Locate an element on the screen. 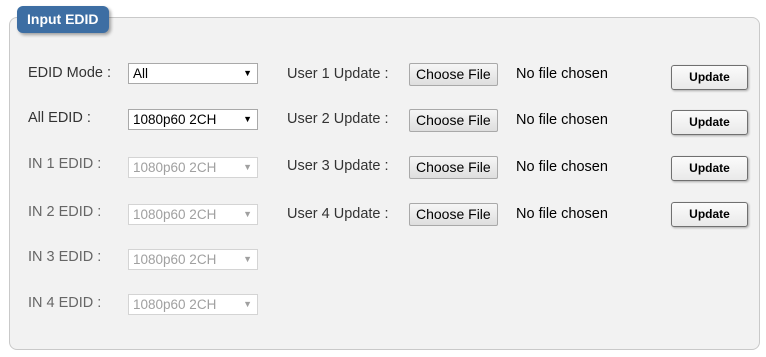 The width and height of the screenshot is (766, 357). in2-edid-label: IN 2 EDID : is located at coordinates (65, 212).